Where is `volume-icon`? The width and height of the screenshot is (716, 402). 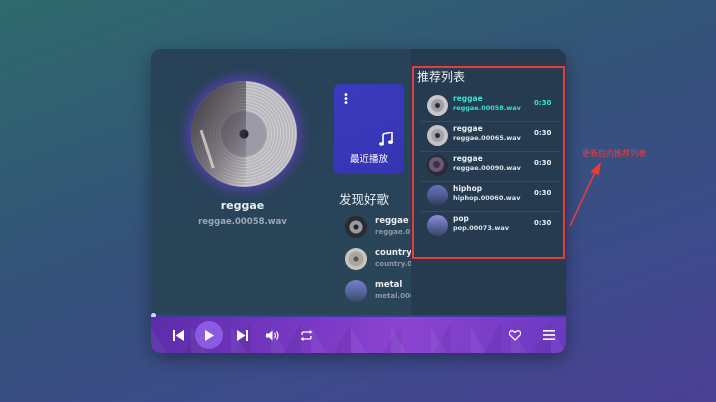
volume-icon is located at coordinates (273, 335).